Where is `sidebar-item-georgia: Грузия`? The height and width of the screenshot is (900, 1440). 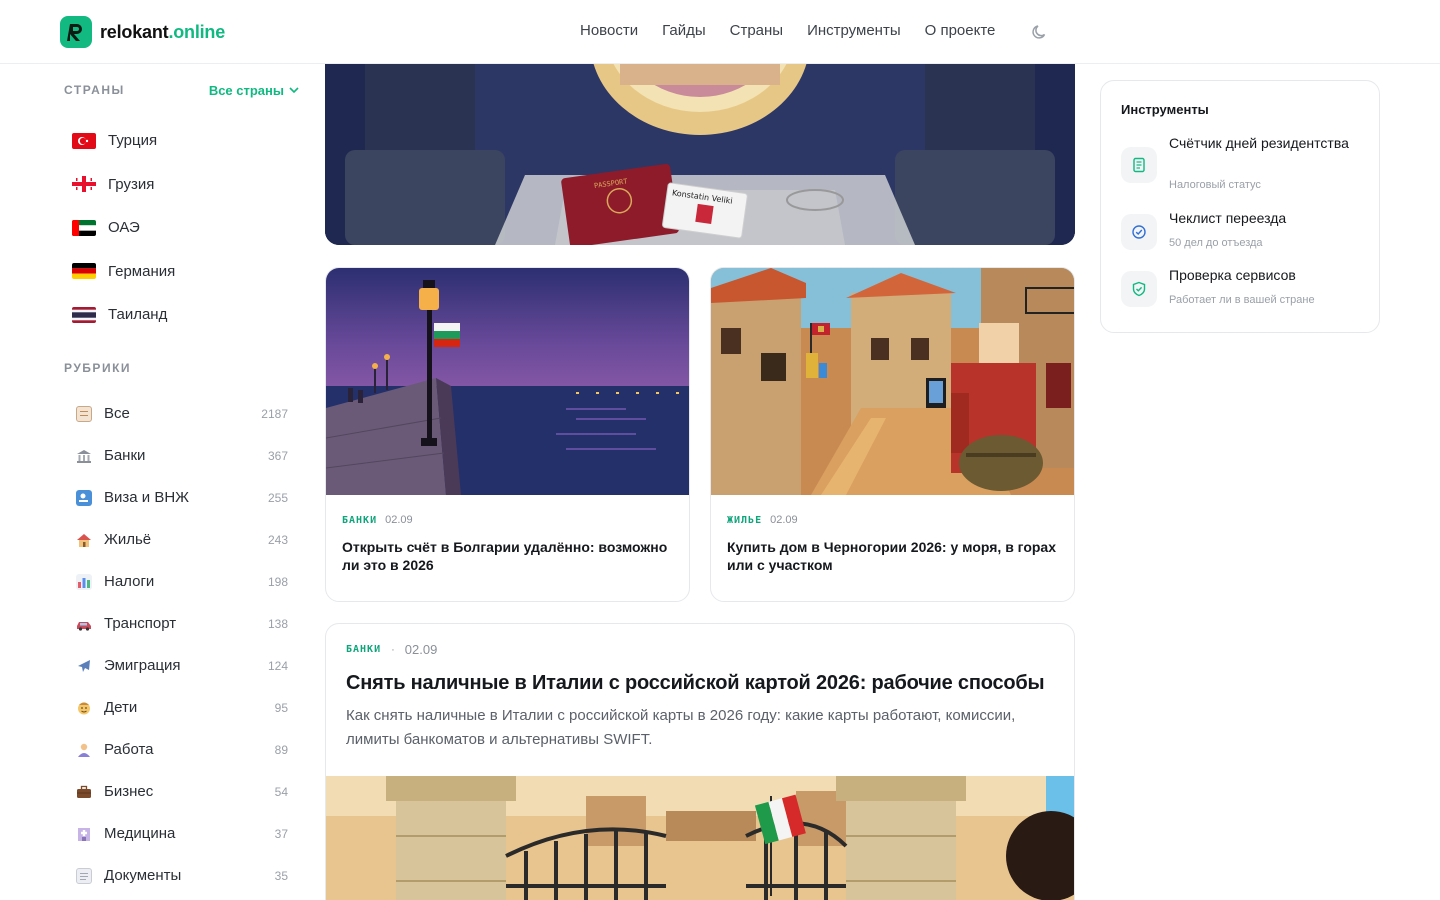 sidebar-item-georgia: Грузия is located at coordinates (180, 185).